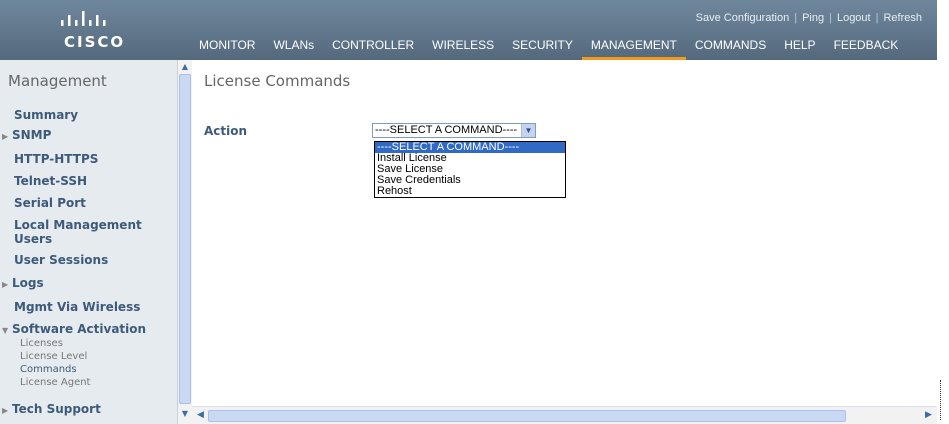  I want to click on nav-management: MANAGEMENT, so click(633, 48).